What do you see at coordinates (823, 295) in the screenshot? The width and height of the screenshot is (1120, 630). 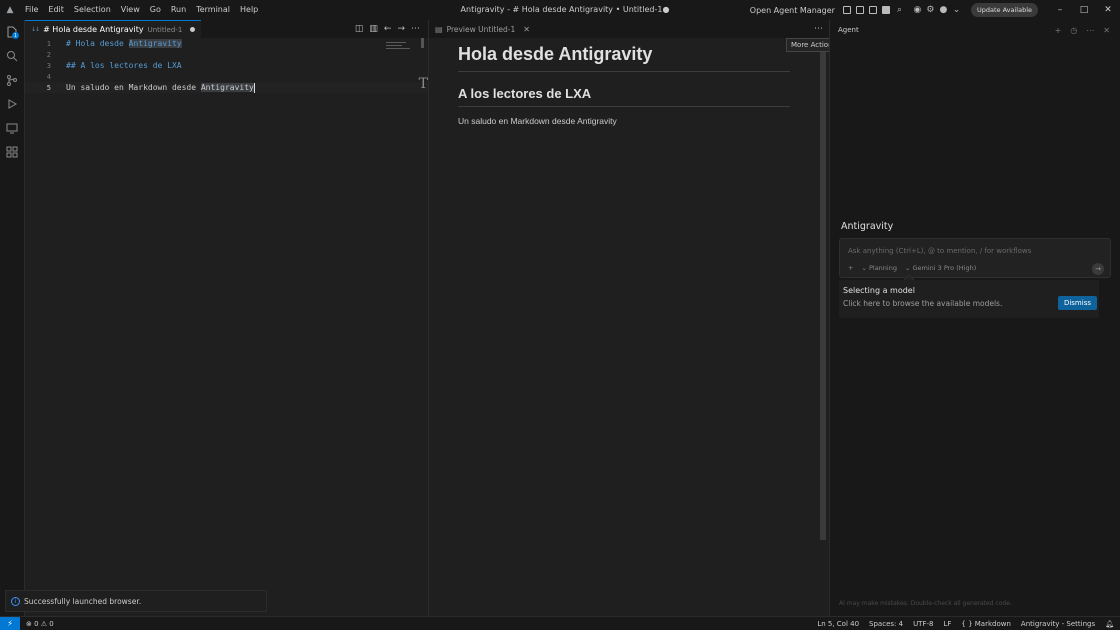 I see `scrollbar` at bounding box center [823, 295].